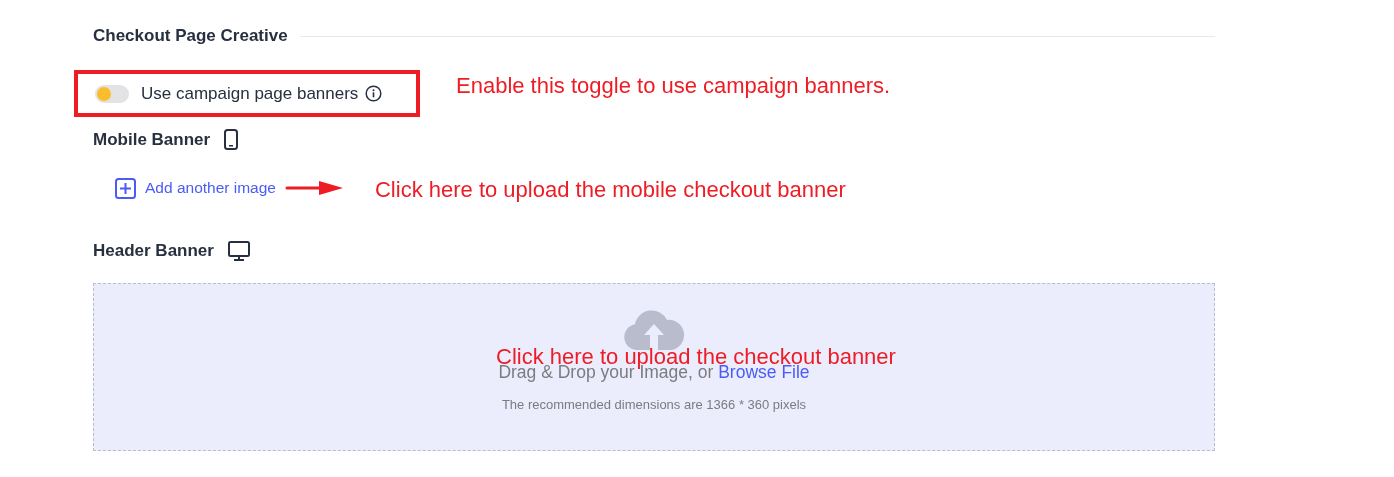 The image size is (1394, 477). Describe the element at coordinates (250, 93) in the screenshot. I see `toggle-label: Use campaign page banners` at that location.